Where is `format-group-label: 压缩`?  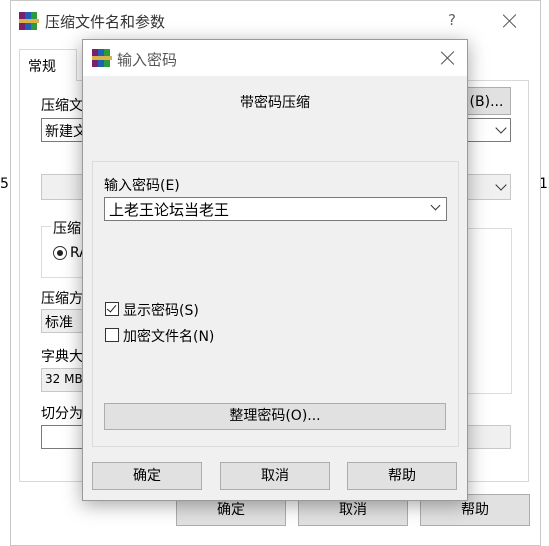
format-group-label: 压缩 is located at coordinates (67, 228).